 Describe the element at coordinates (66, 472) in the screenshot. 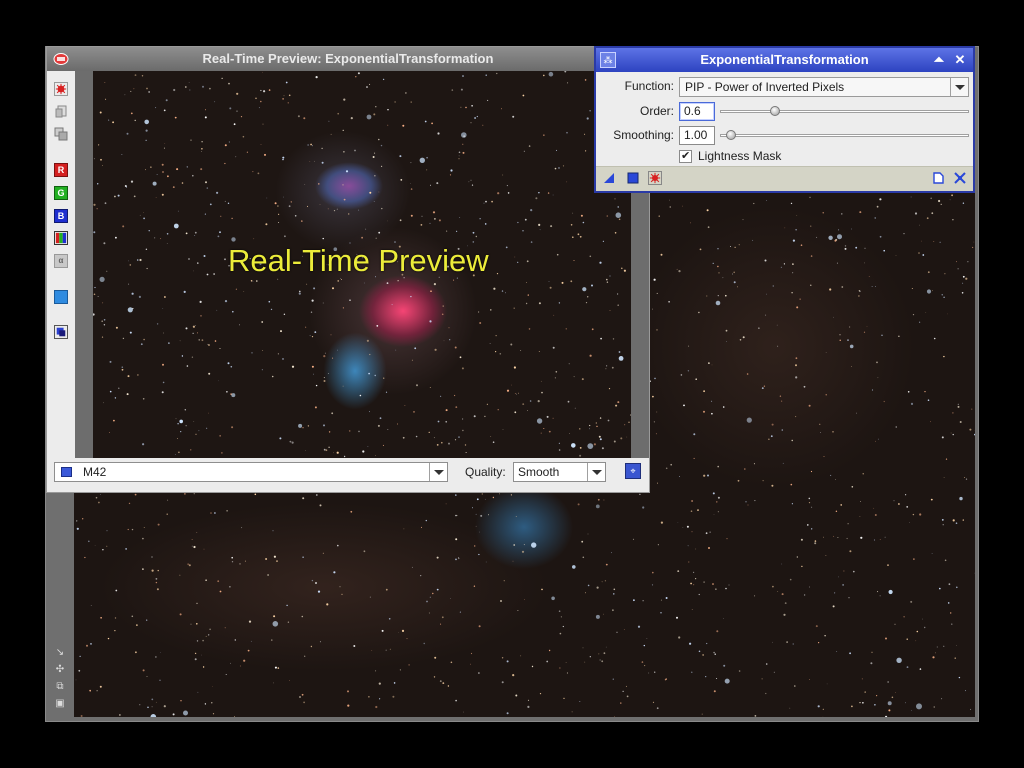

I see `image-view-icon` at that location.